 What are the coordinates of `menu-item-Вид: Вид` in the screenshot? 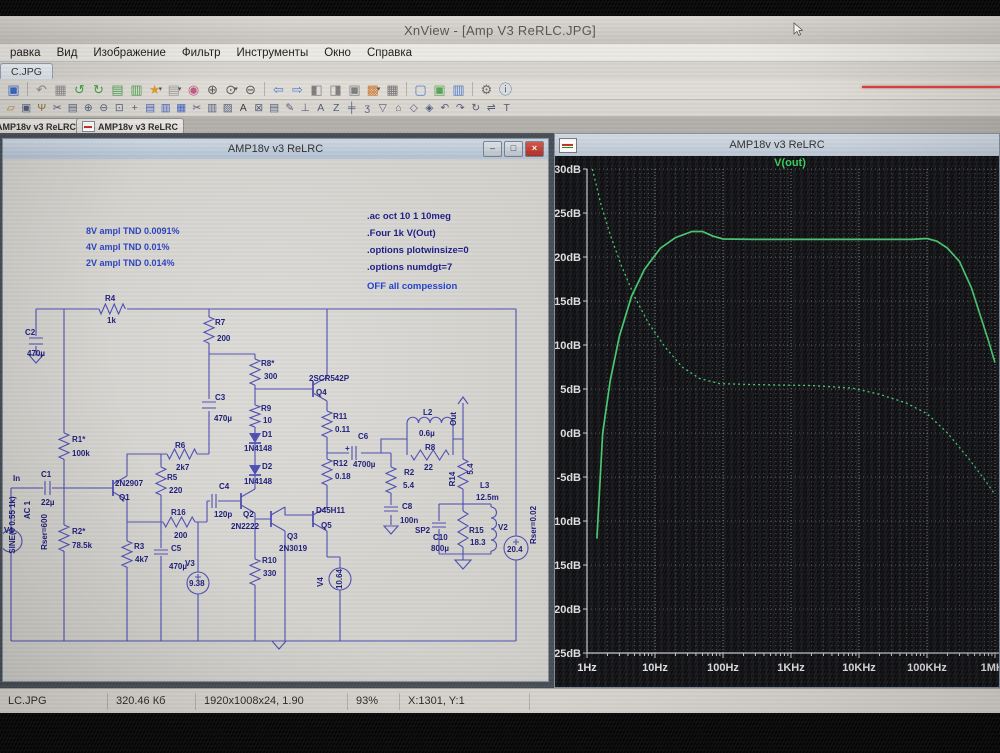 It's located at (67, 53).